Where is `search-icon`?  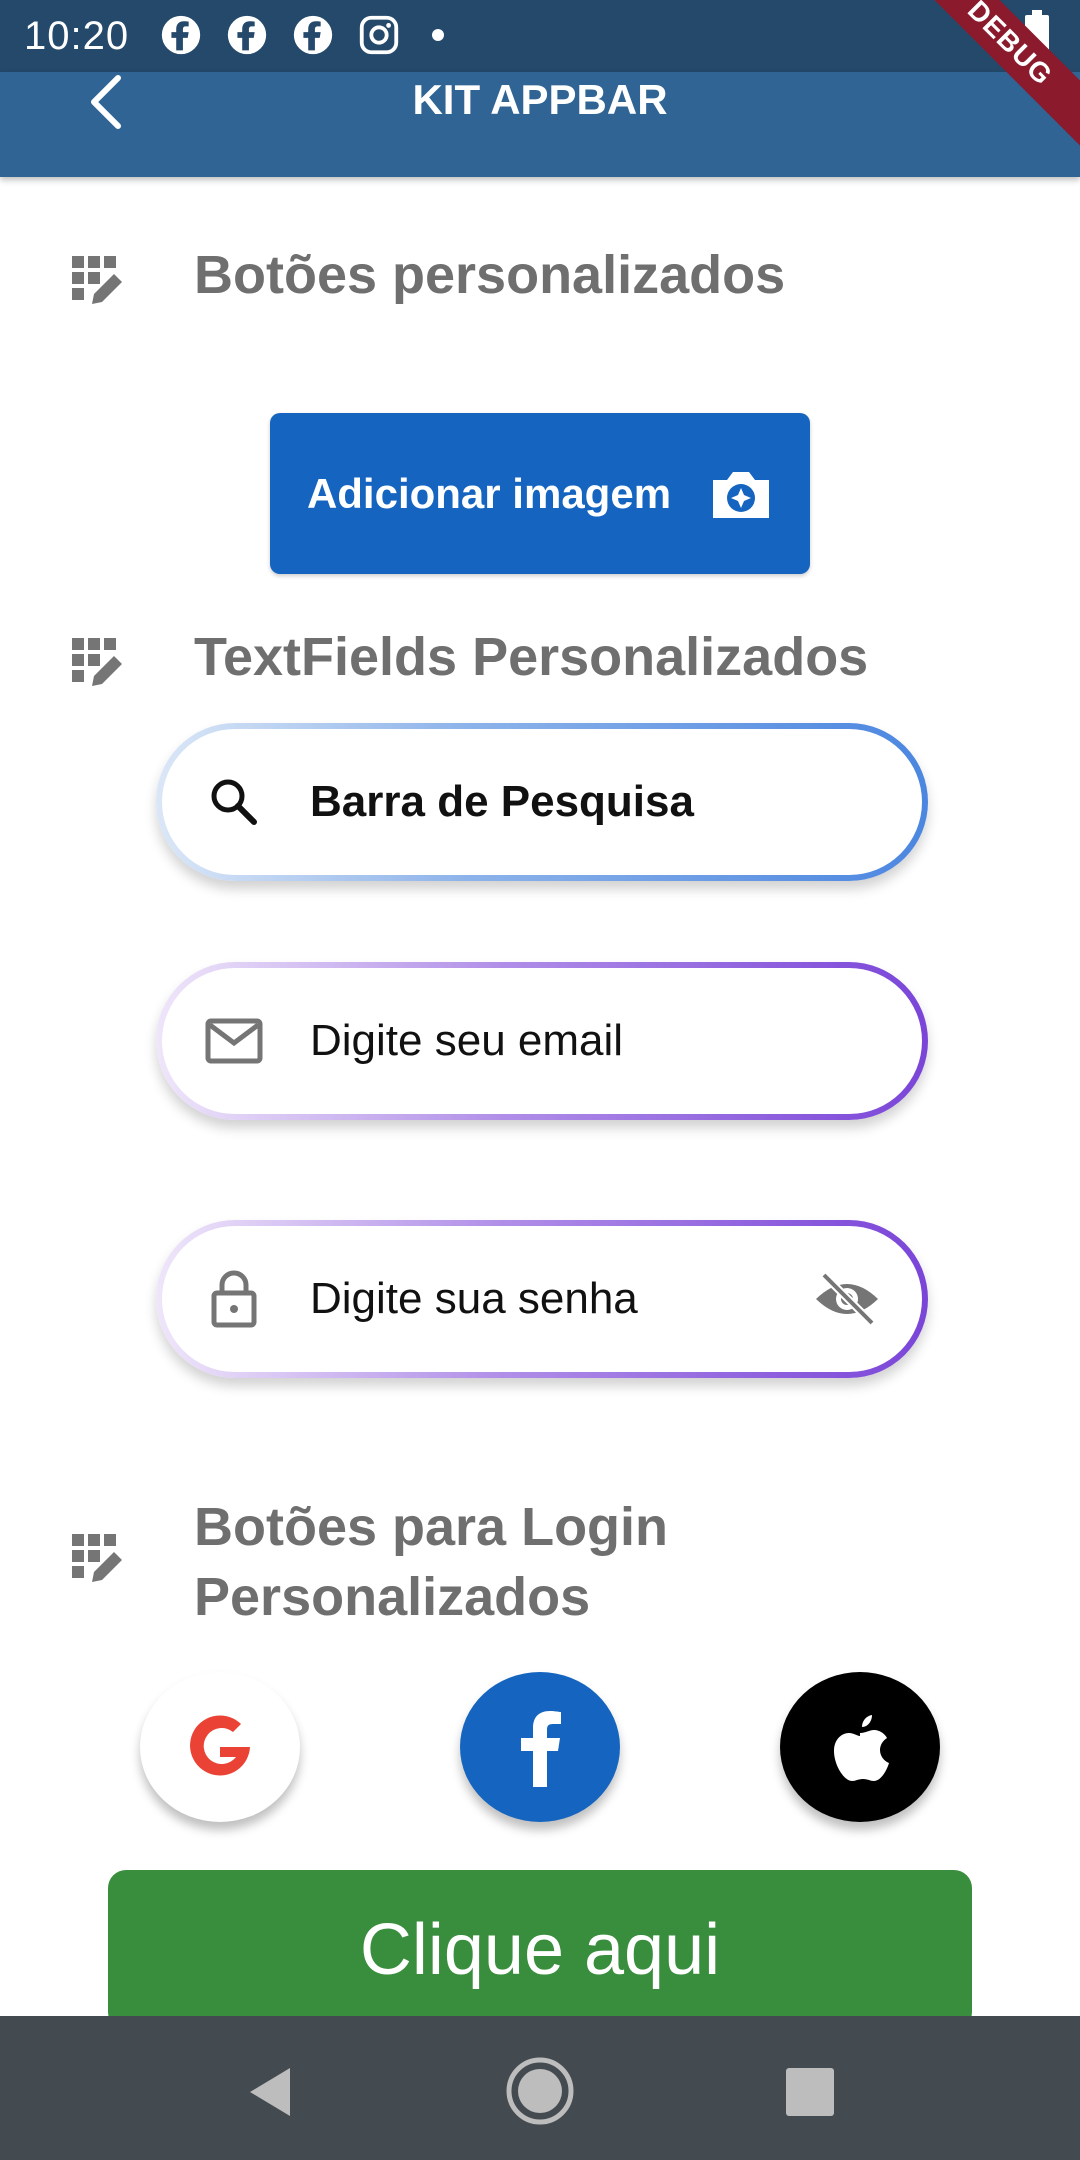 search-icon is located at coordinates (234, 802).